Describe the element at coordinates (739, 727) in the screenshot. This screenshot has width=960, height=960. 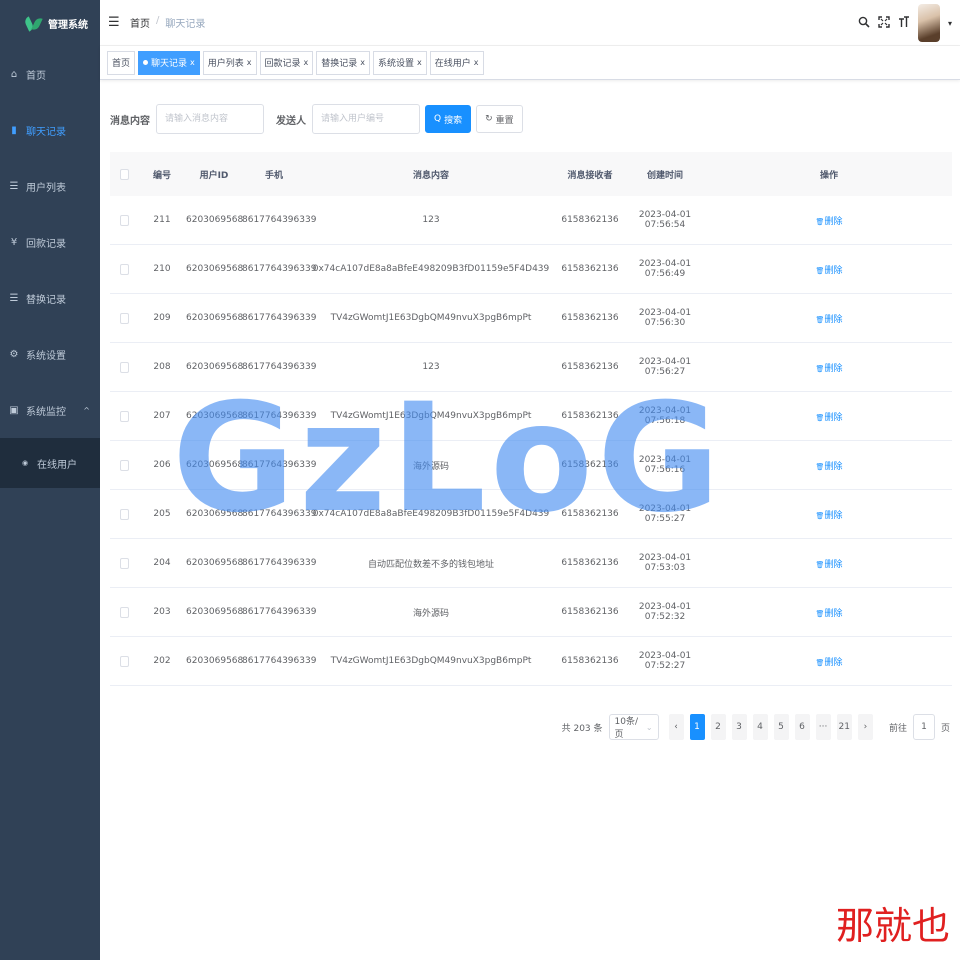
I see `page-button-2: 3` at that location.